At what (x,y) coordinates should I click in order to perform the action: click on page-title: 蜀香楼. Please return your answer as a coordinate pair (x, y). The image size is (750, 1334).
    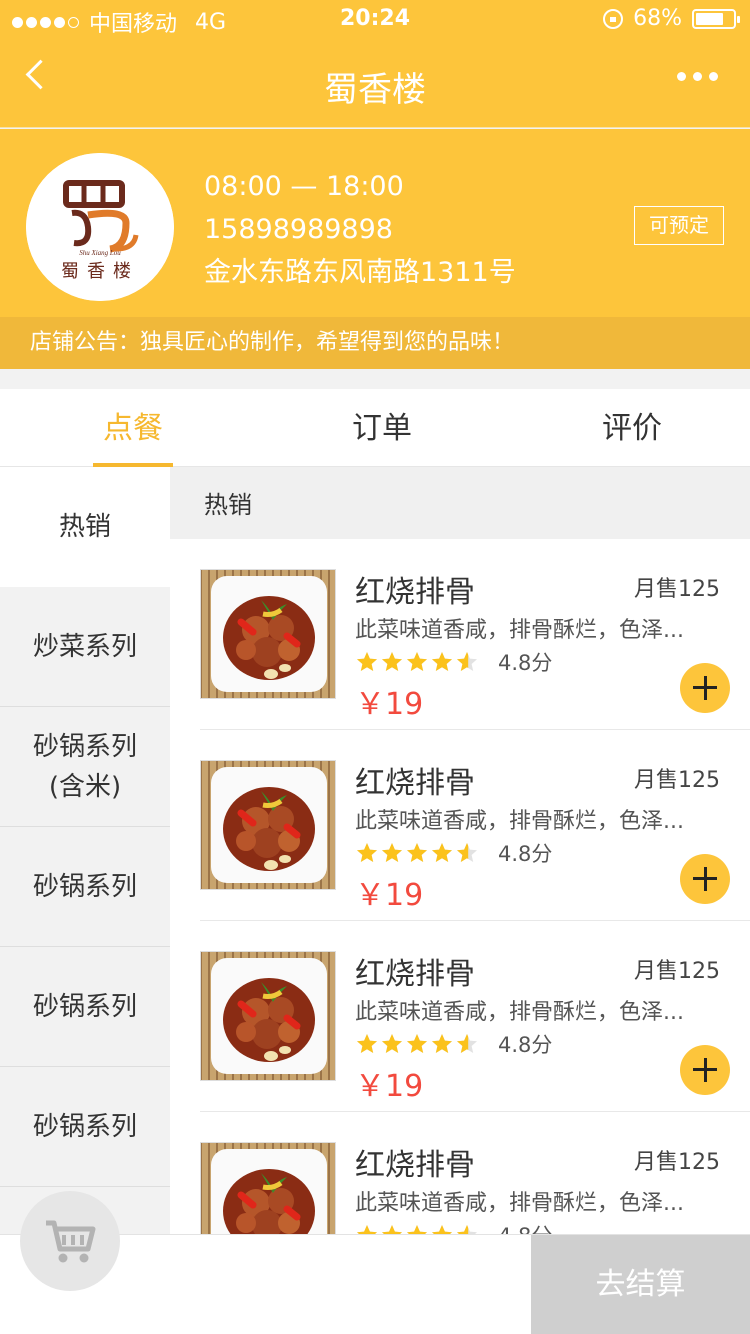
    Looking at the image, I should click on (375, 90).